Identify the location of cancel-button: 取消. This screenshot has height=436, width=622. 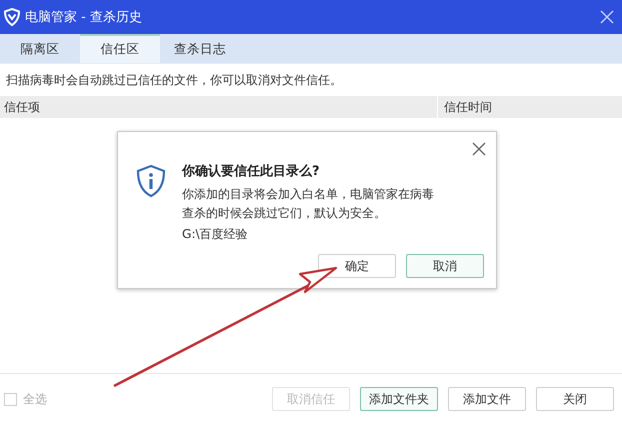
(445, 266).